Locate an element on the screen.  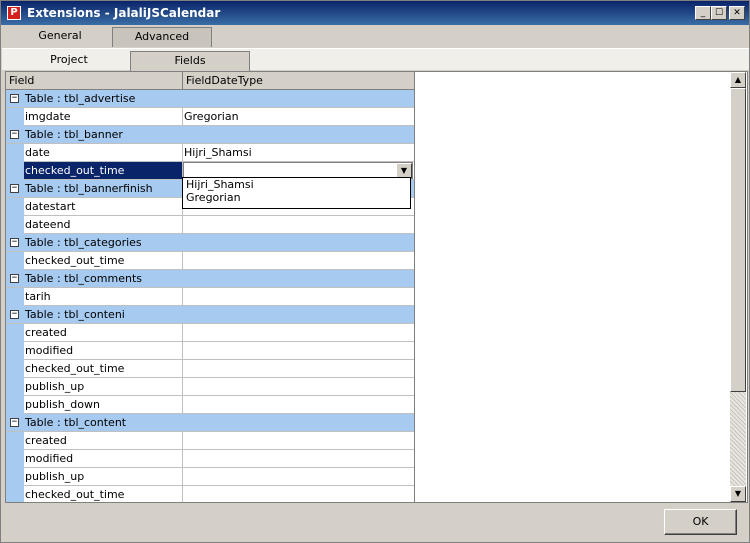
minimize-button: _ is located at coordinates (703, 13).